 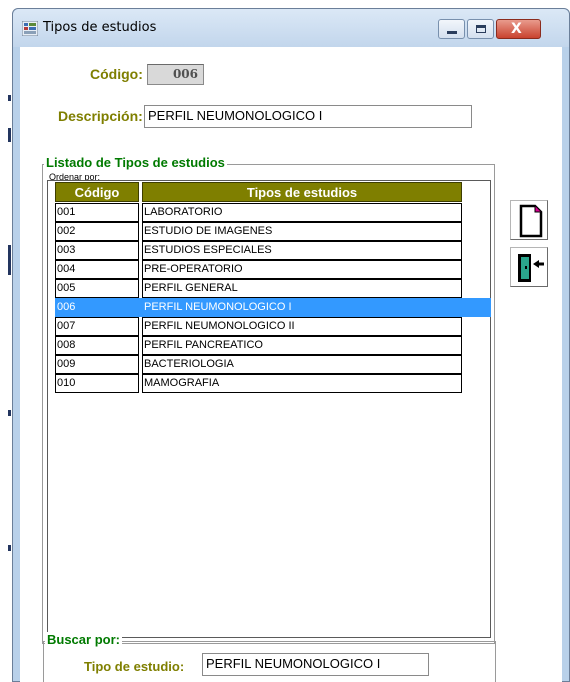 What do you see at coordinates (97, 345) in the screenshot?
I see `cell-codigo: 008` at bounding box center [97, 345].